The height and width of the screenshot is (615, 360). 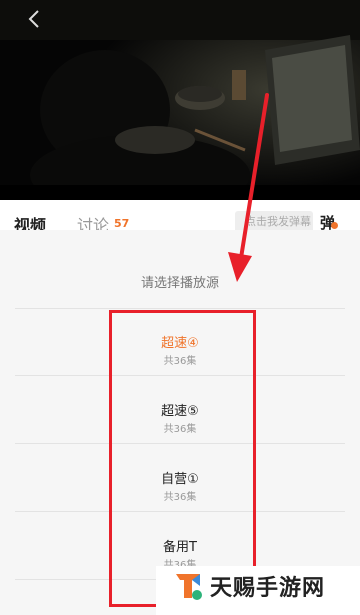 I want to click on divider, so click(x=180, y=308).